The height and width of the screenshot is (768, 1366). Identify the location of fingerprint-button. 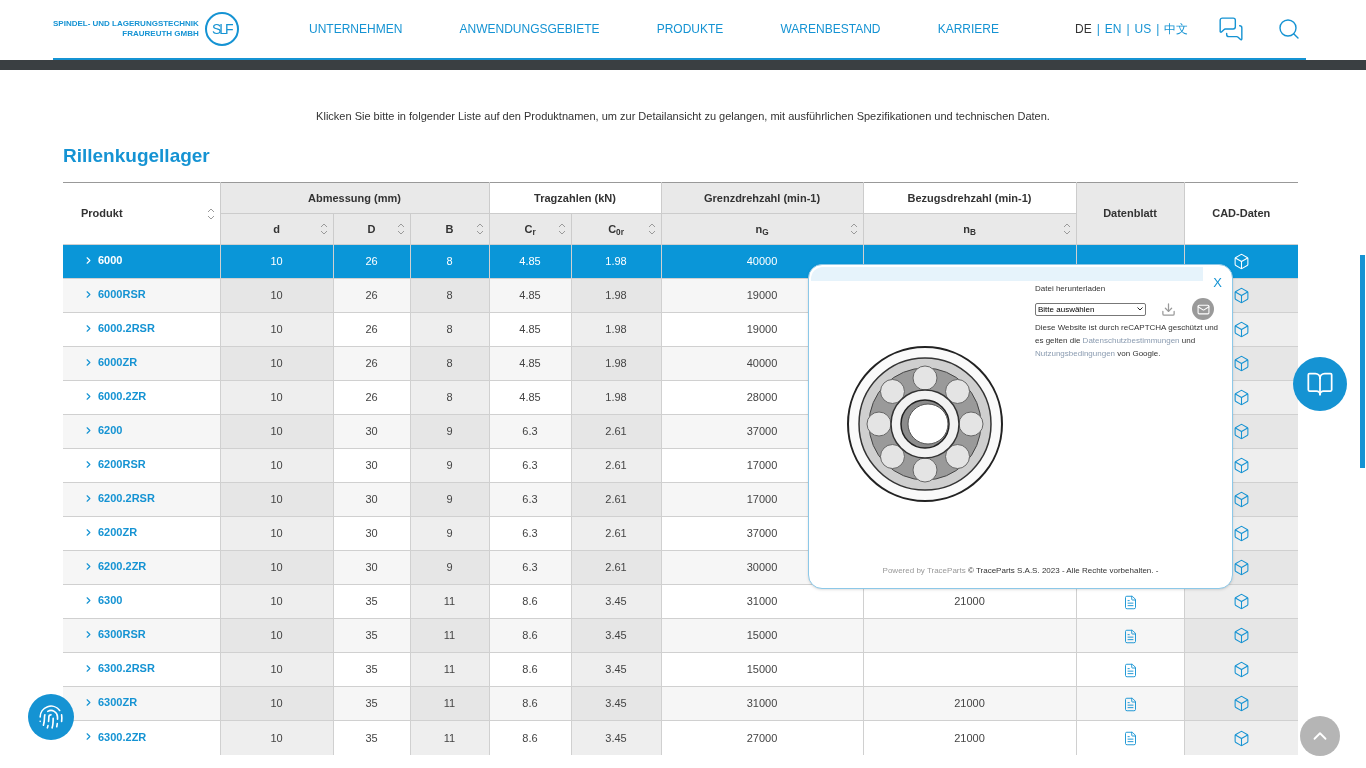
(51, 717).